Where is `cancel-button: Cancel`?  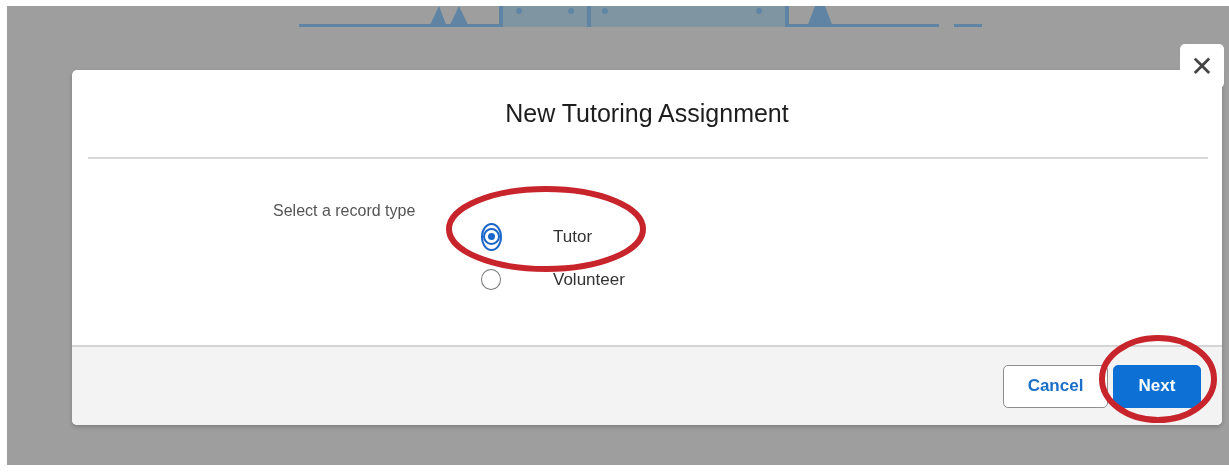
cancel-button: Cancel is located at coordinates (1055, 386).